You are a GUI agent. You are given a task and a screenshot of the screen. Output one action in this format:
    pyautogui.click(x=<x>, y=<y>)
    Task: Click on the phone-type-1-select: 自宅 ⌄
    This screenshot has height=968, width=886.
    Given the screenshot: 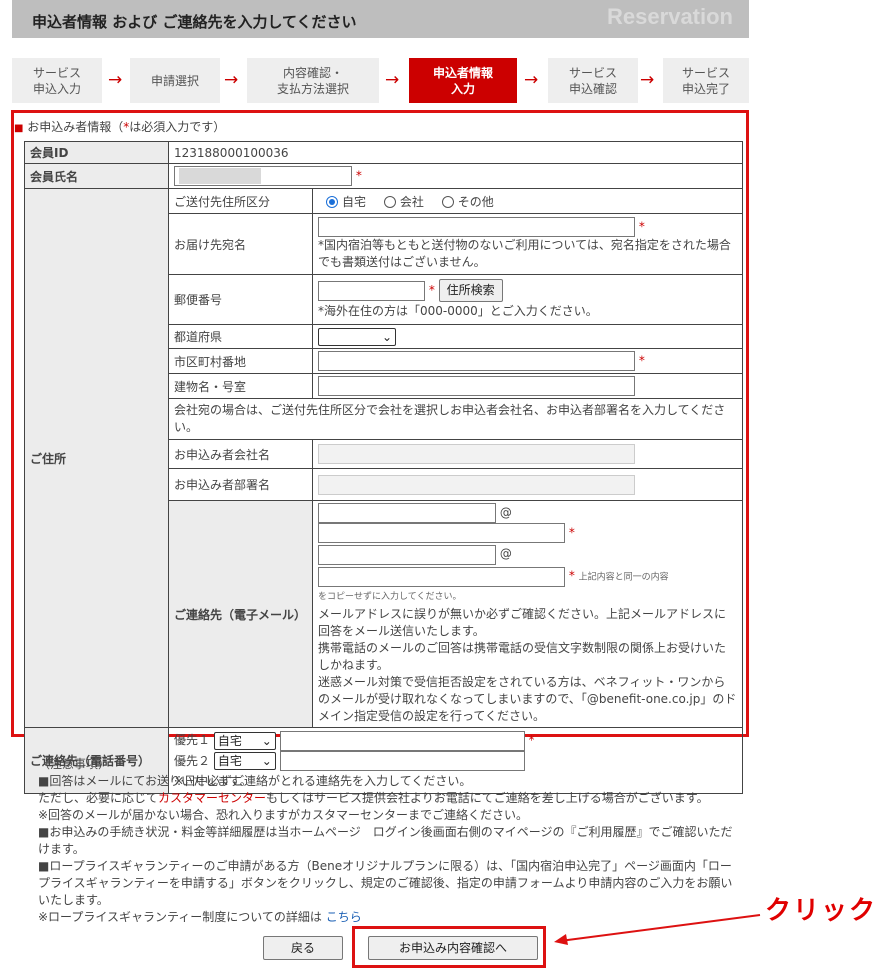 What is the action you would take?
    pyautogui.click(x=244, y=740)
    